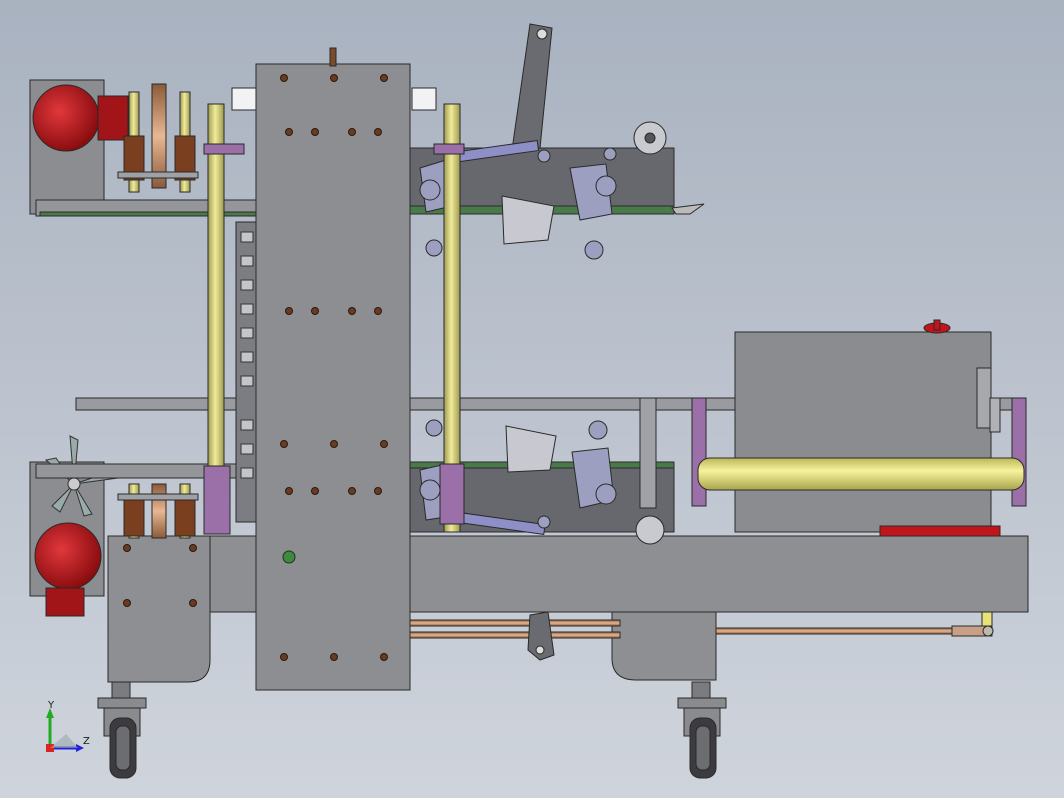 Image resolution: width=1064 pixels, height=798 pixels. I want to click on feed-roller, so click(861, 474).